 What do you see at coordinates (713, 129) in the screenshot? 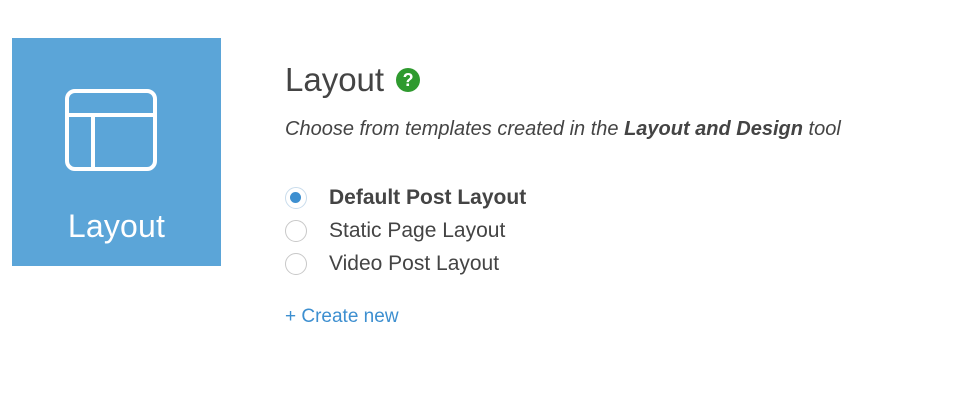
I see `subtitle-emphasis: Layout and Design` at bounding box center [713, 129].